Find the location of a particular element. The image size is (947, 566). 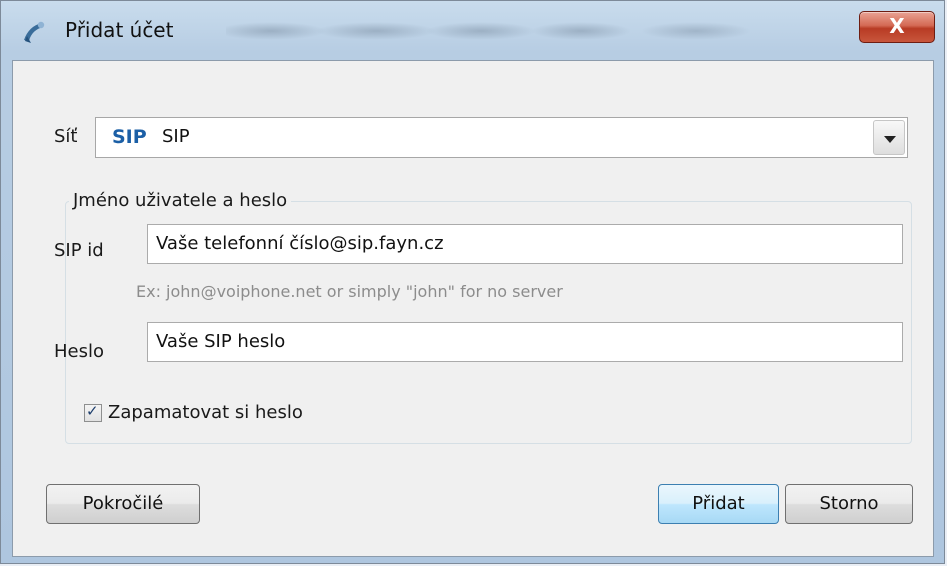

remember-password-checkbox: ✓ is located at coordinates (93, 412).